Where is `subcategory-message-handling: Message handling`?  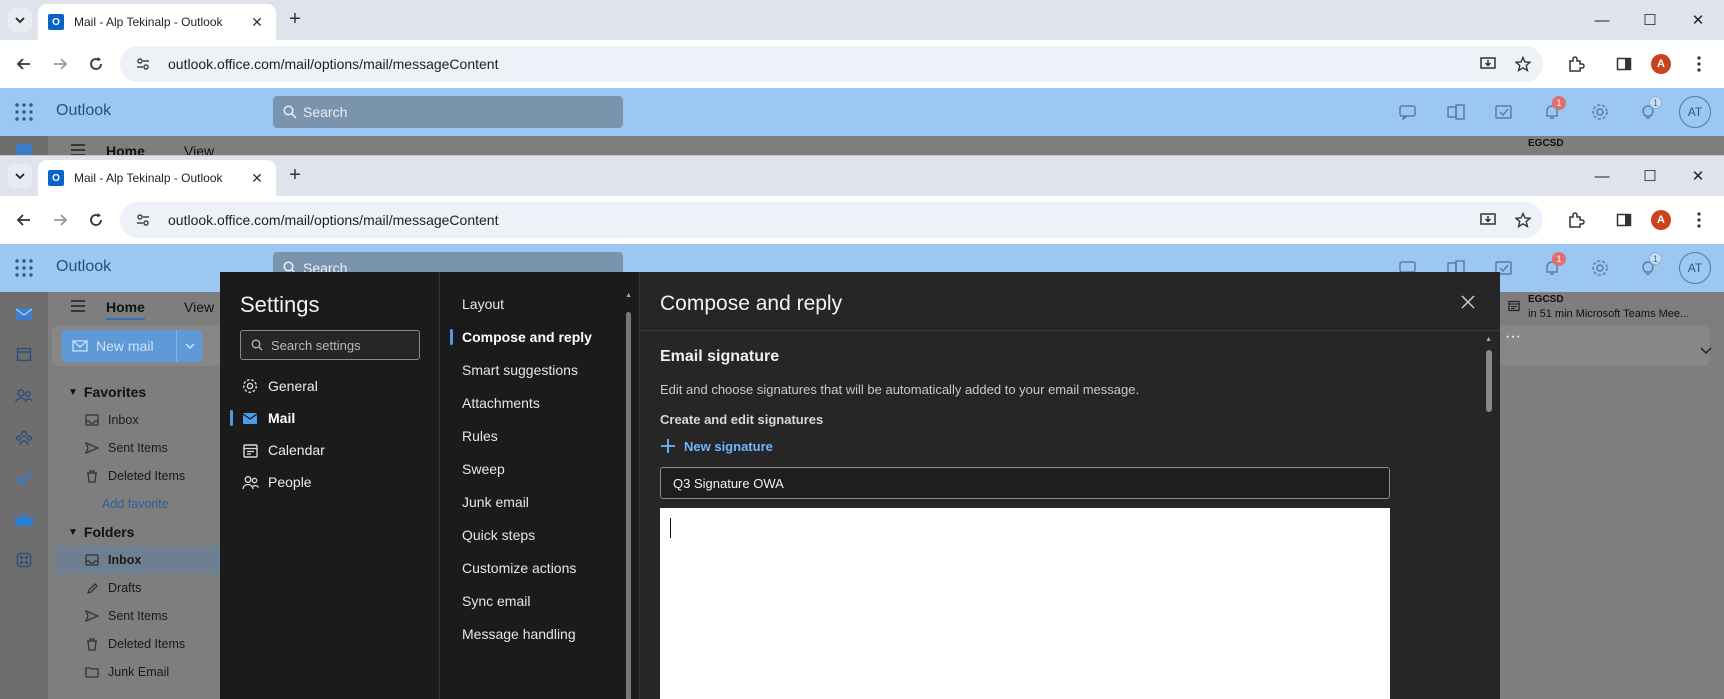 subcategory-message-handling: Message handling is located at coordinates (519, 634).